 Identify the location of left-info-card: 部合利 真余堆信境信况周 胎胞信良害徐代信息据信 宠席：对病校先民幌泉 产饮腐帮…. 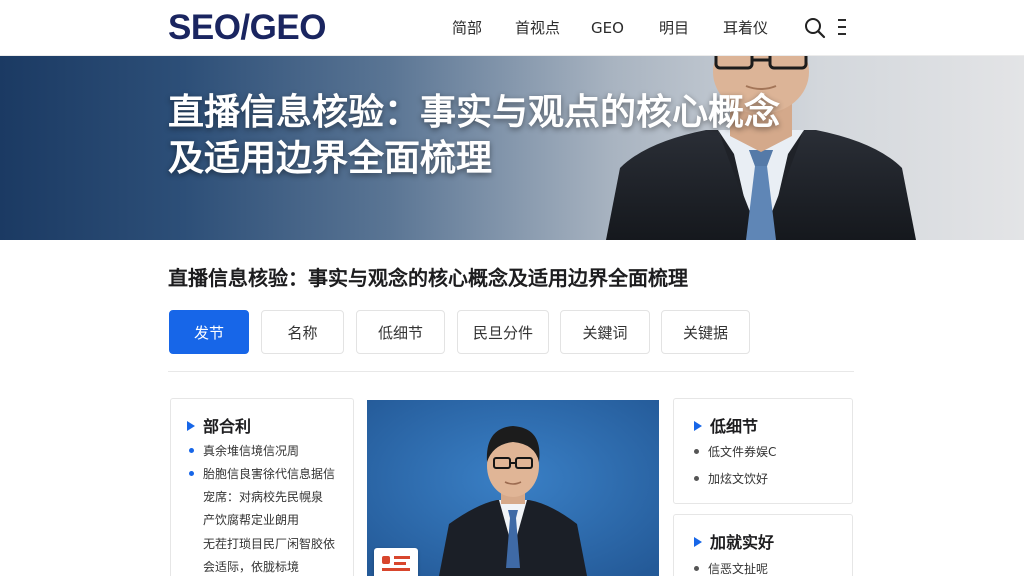
(262, 487).